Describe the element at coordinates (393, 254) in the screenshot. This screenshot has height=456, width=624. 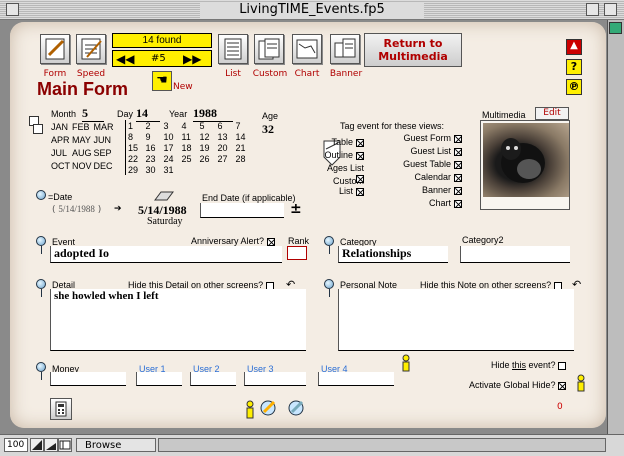
I see `category-field: Relationships` at that location.